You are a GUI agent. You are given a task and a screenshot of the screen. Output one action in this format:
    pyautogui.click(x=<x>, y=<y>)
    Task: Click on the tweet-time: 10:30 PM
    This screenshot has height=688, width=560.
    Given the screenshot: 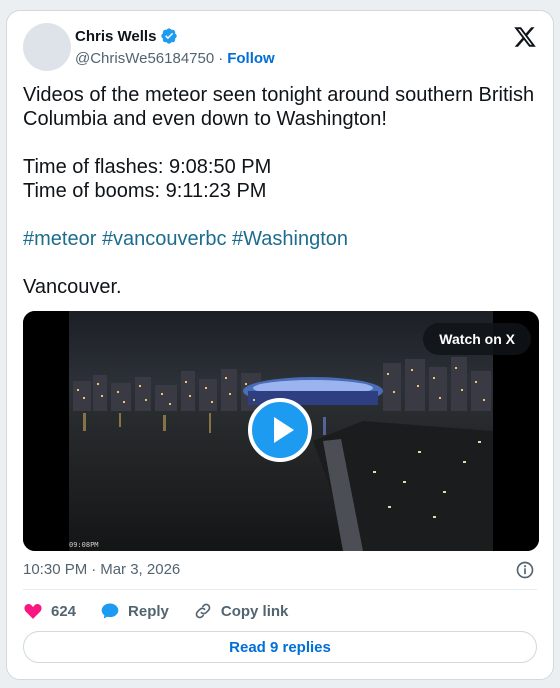 What is the action you would take?
    pyautogui.click(x=55, y=569)
    